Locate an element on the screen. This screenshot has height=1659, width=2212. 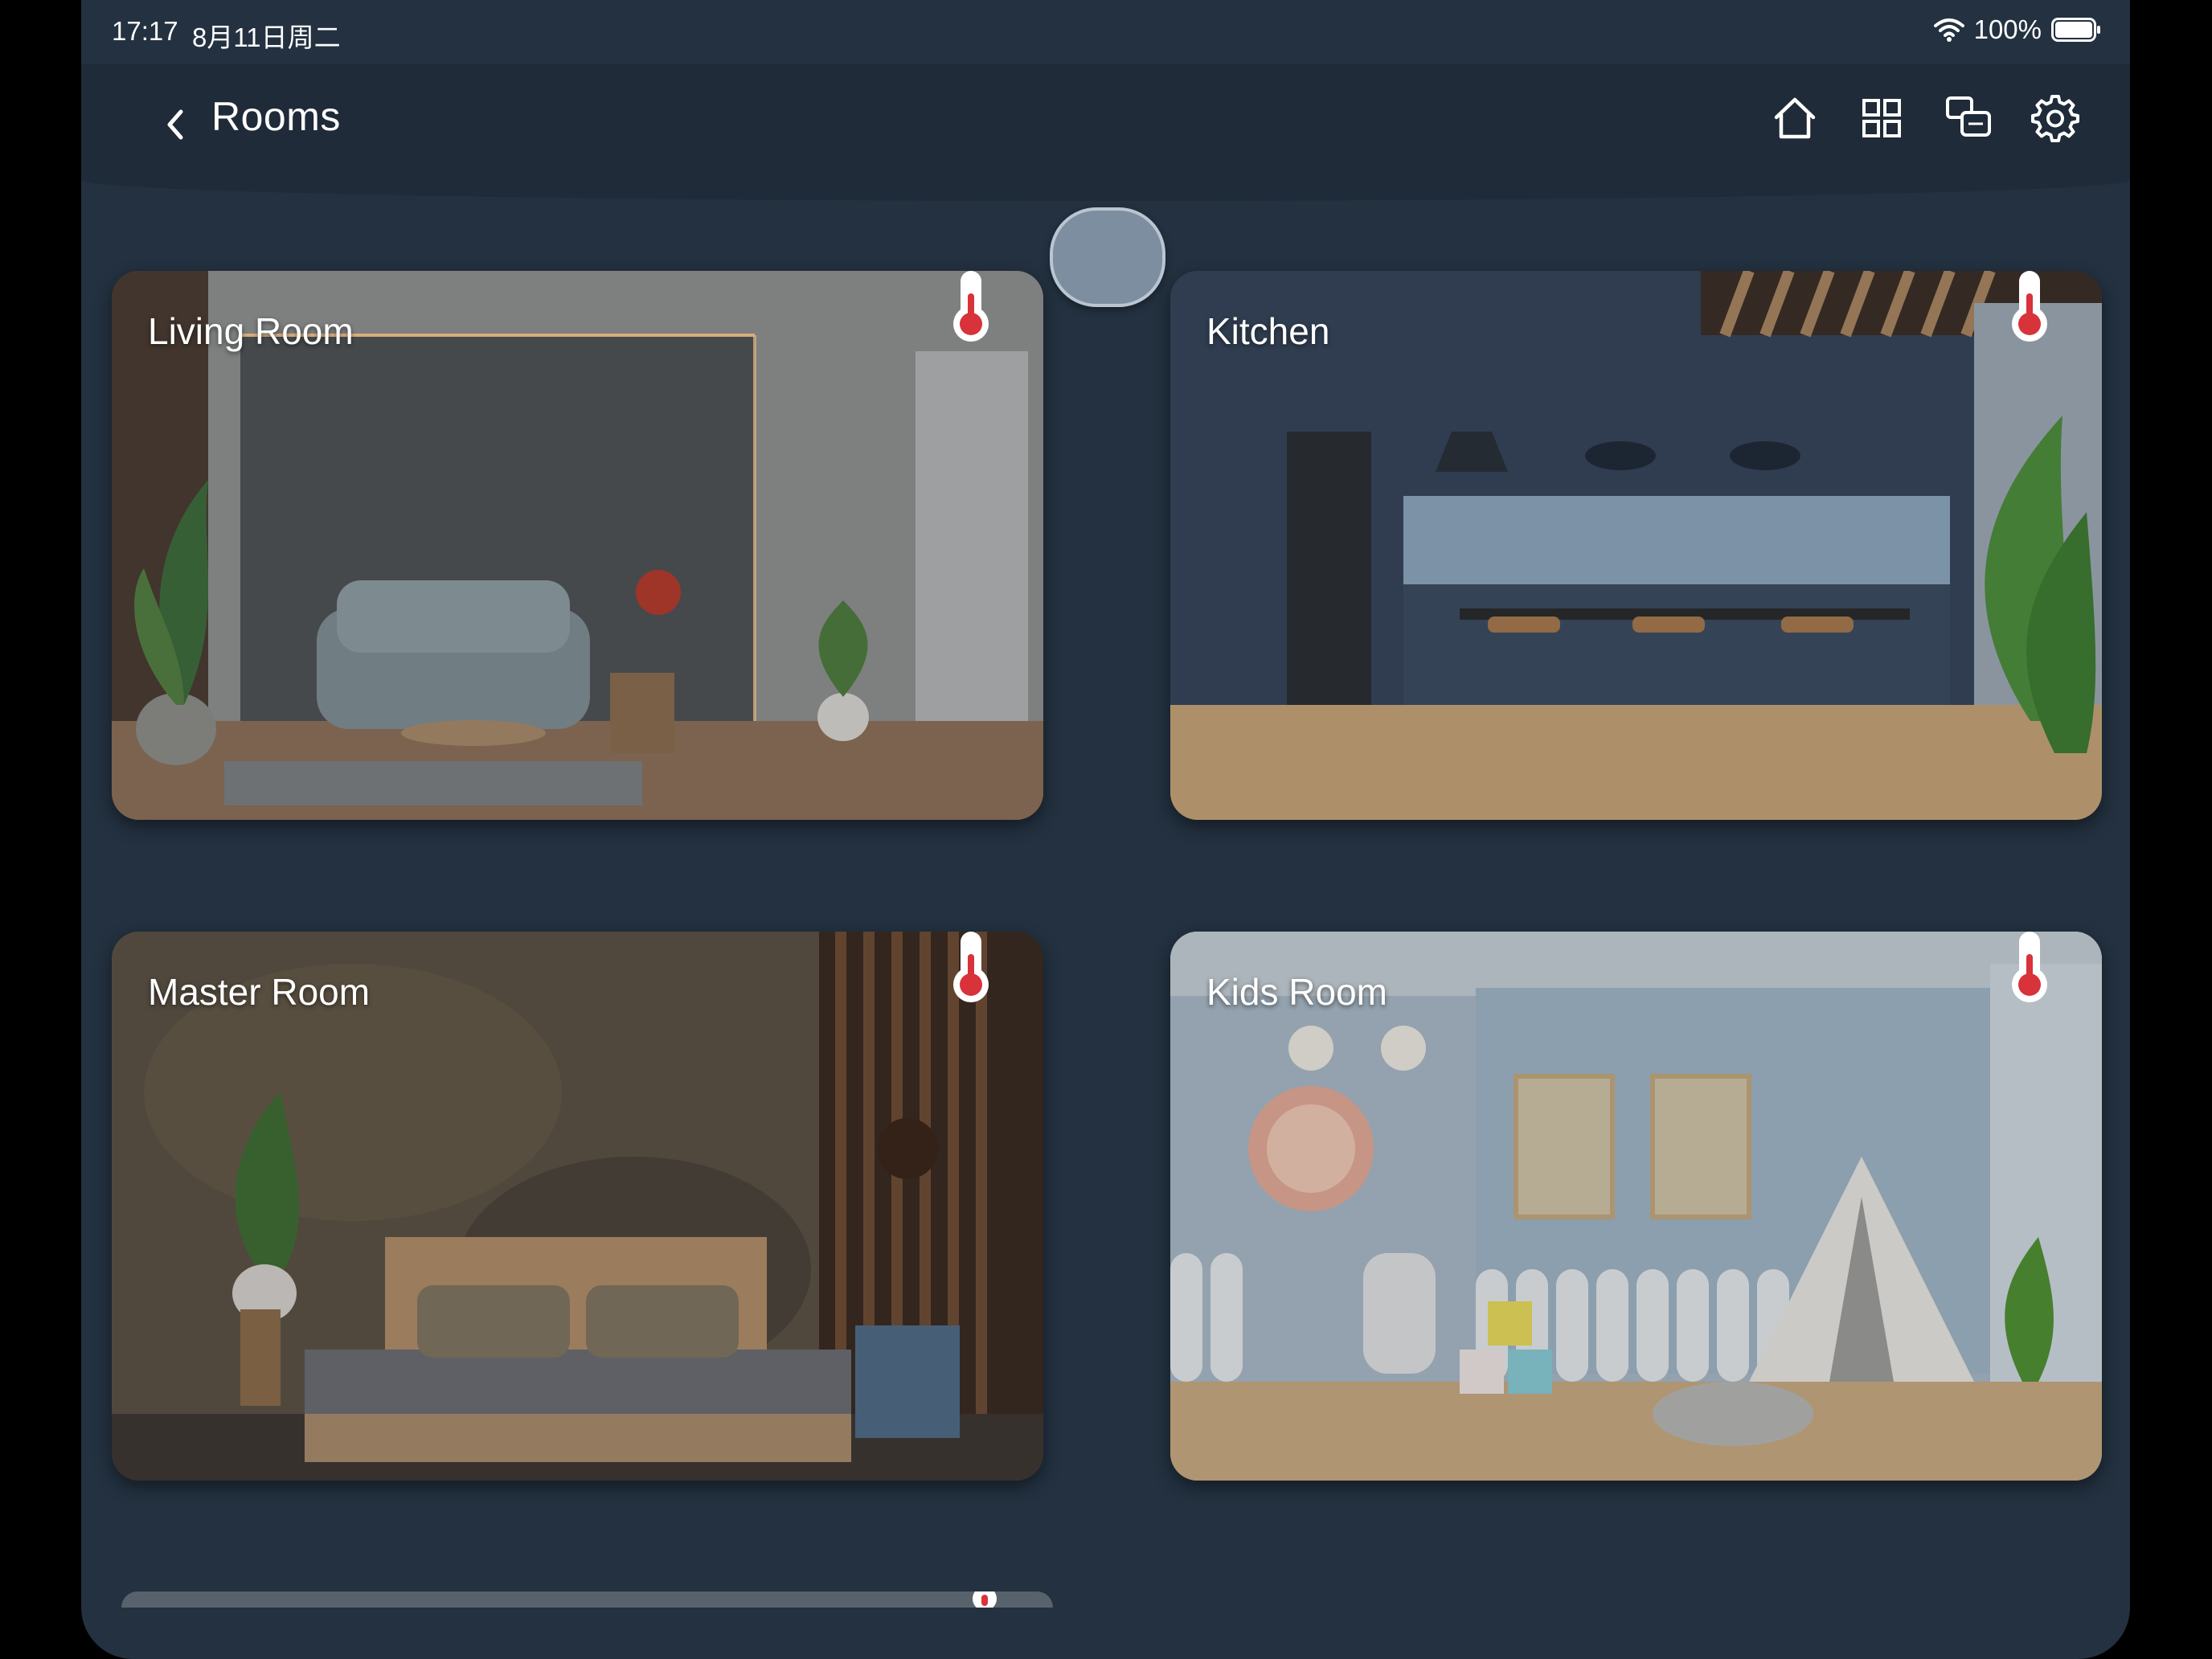
status-bar: 17:17 8月11日周二 100% is located at coordinates (1105, 32).